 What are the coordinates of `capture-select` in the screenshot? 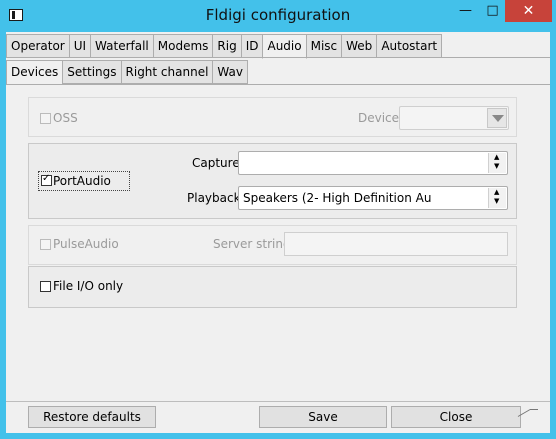 It's located at (373, 163).